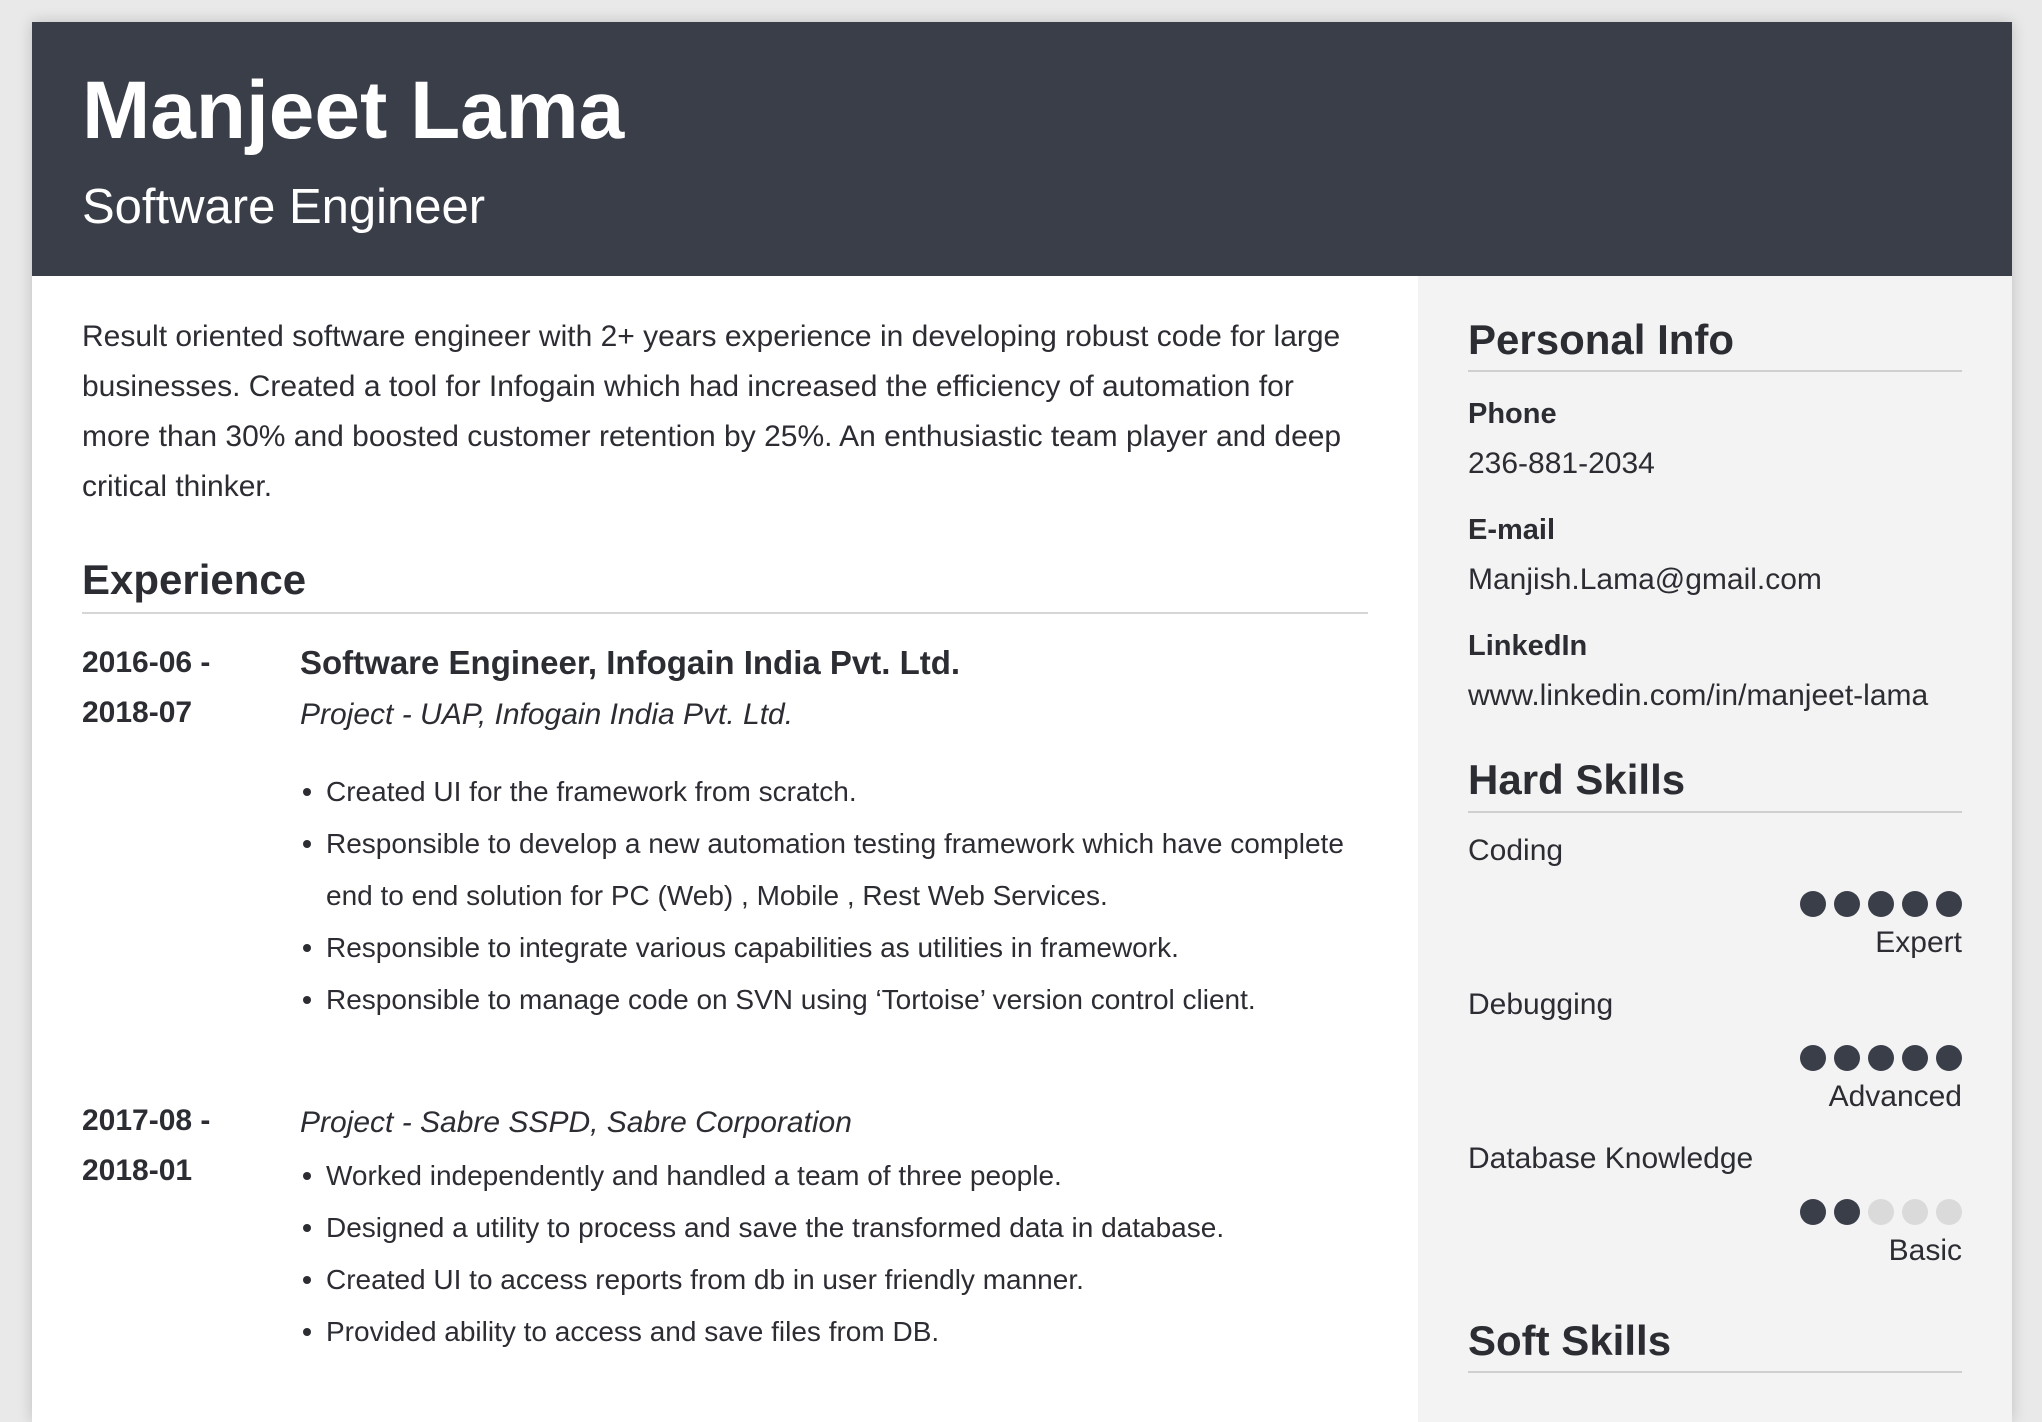 Image resolution: width=2042 pixels, height=1422 pixels. What do you see at coordinates (1715, 580) in the screenshot?
I see `email-value: Manjish.Lama@gmail.com` at bounding box center [1715, 580].